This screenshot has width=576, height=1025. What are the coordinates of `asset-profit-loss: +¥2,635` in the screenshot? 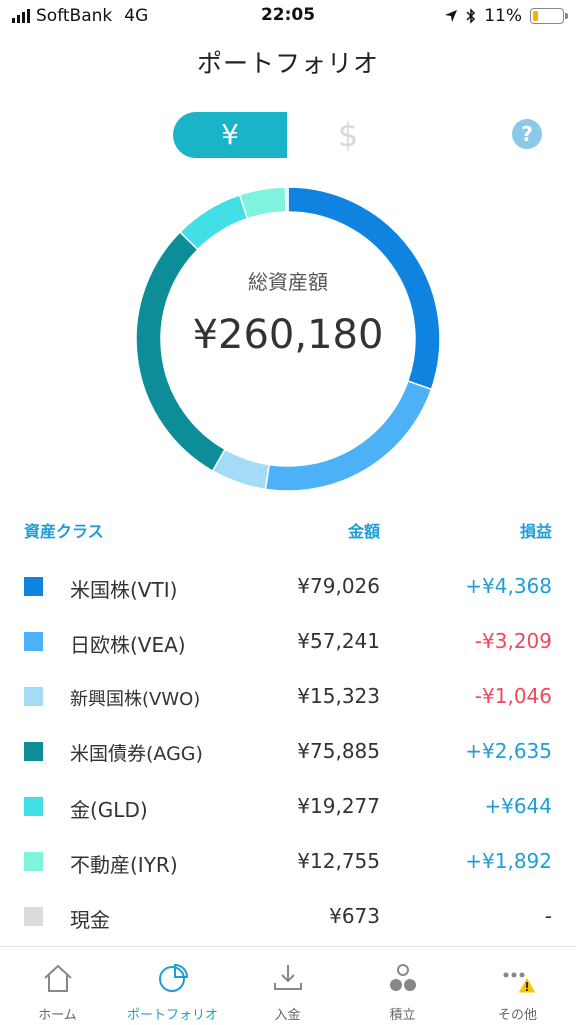 It's located at (508, 751).